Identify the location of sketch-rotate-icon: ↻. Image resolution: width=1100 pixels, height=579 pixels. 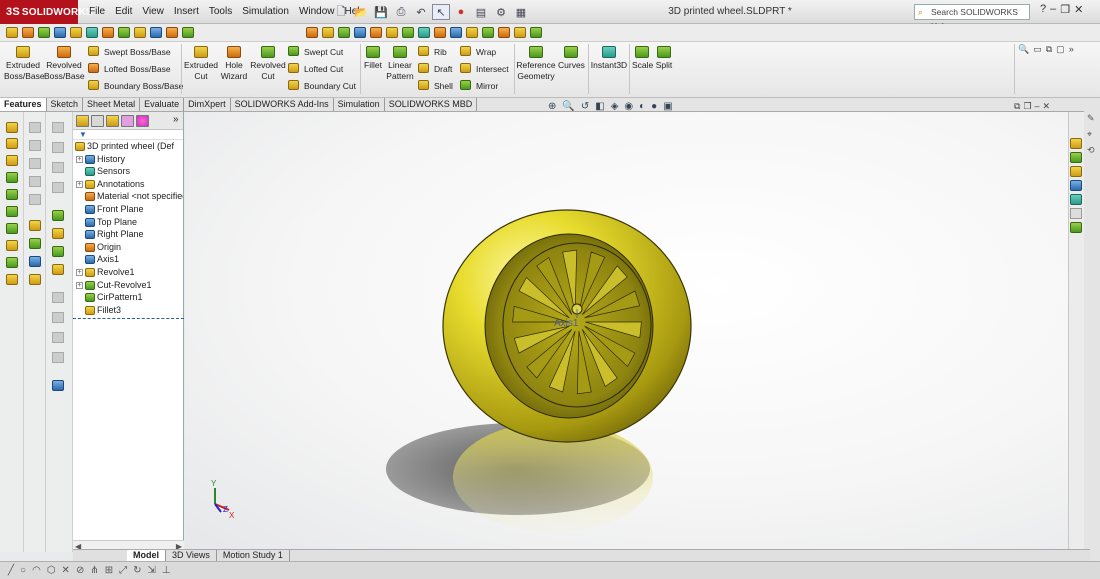
(137, 570).